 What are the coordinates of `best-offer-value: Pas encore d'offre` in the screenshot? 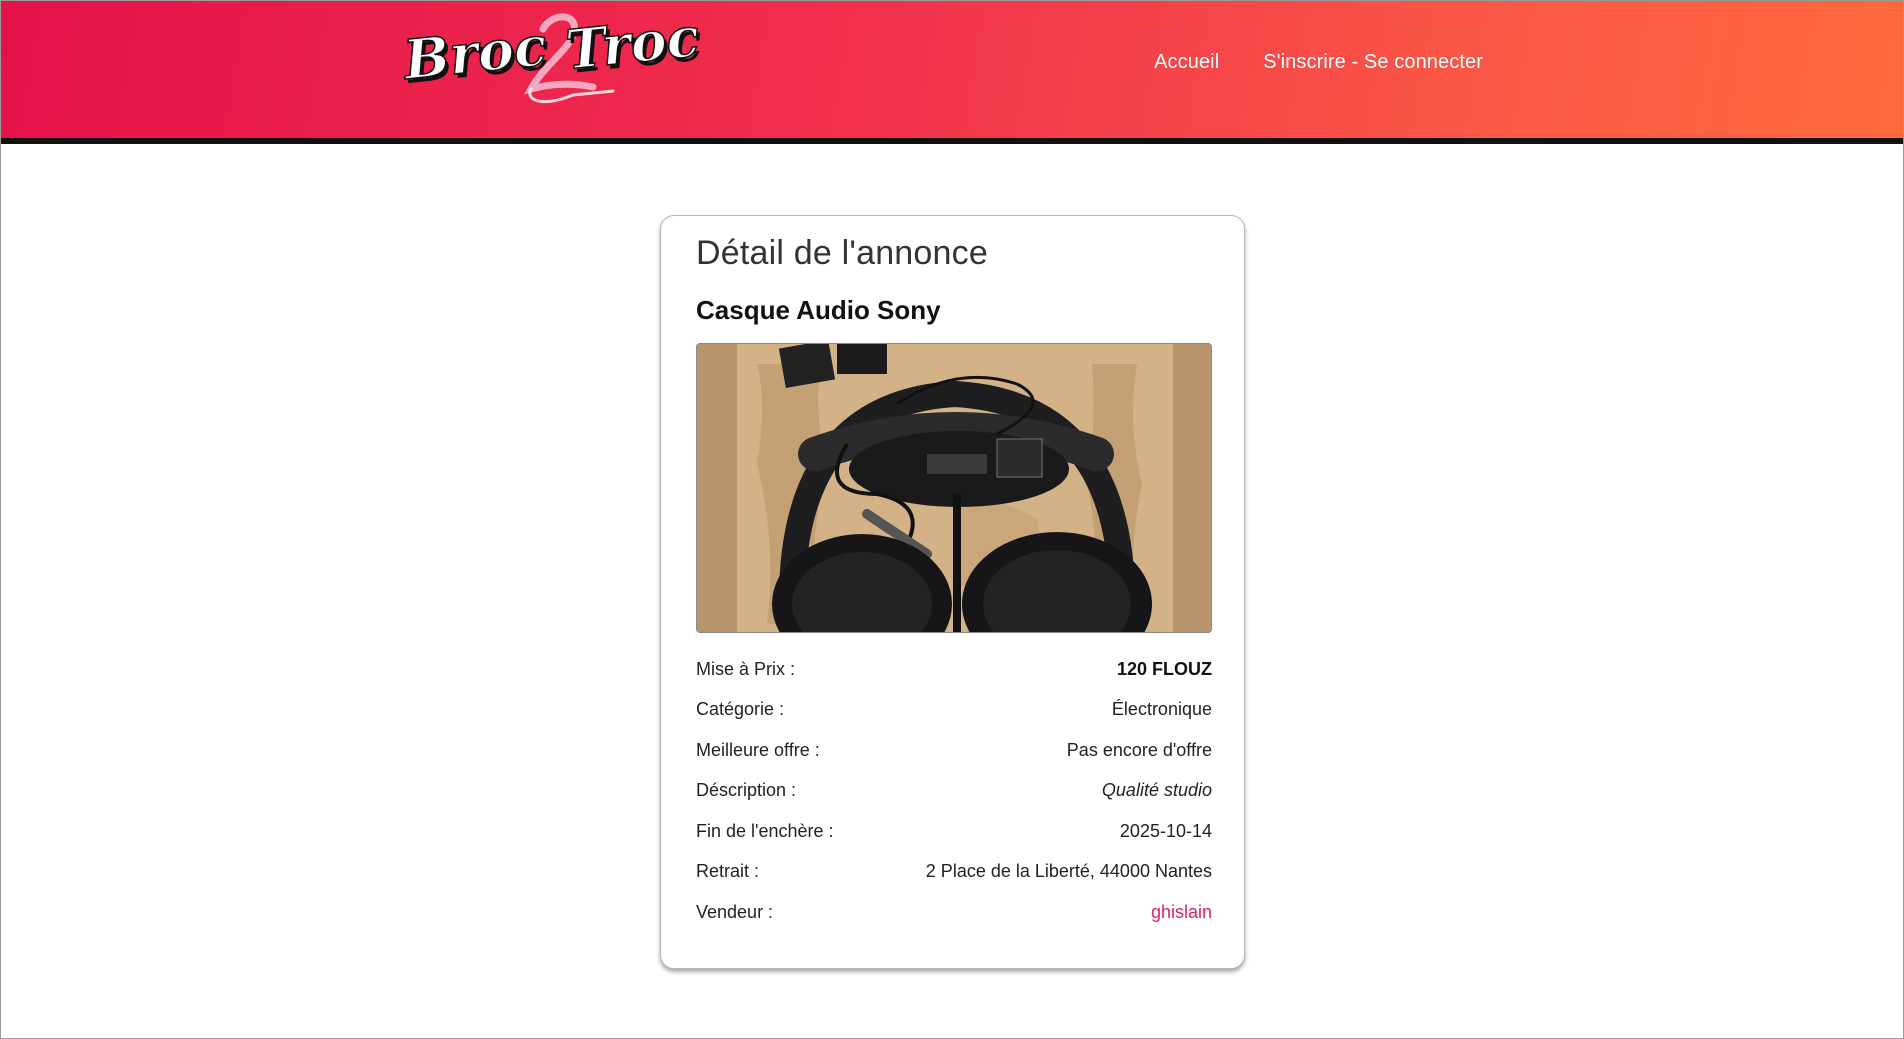 It's located at (1139, 749).